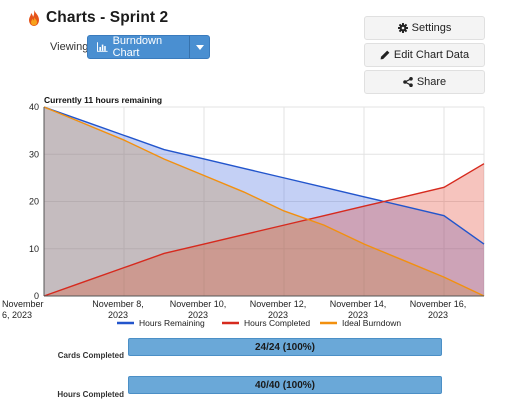 The width and height of the screenshot is (512, 400). I want to click on settings-button: Settings, so click(424, 28).